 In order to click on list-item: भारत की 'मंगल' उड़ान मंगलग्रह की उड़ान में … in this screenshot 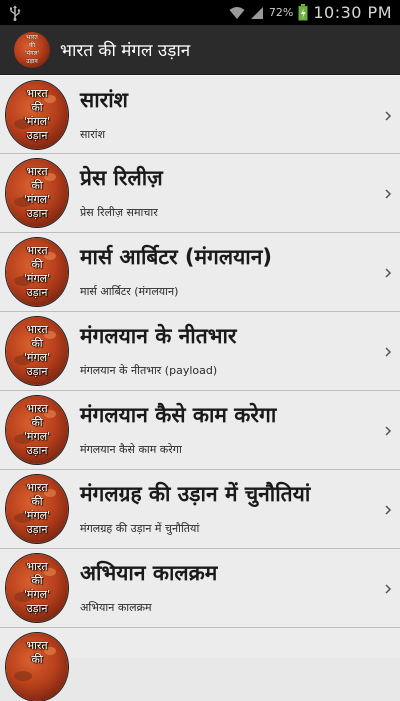, I will do `click(200, 509)`.